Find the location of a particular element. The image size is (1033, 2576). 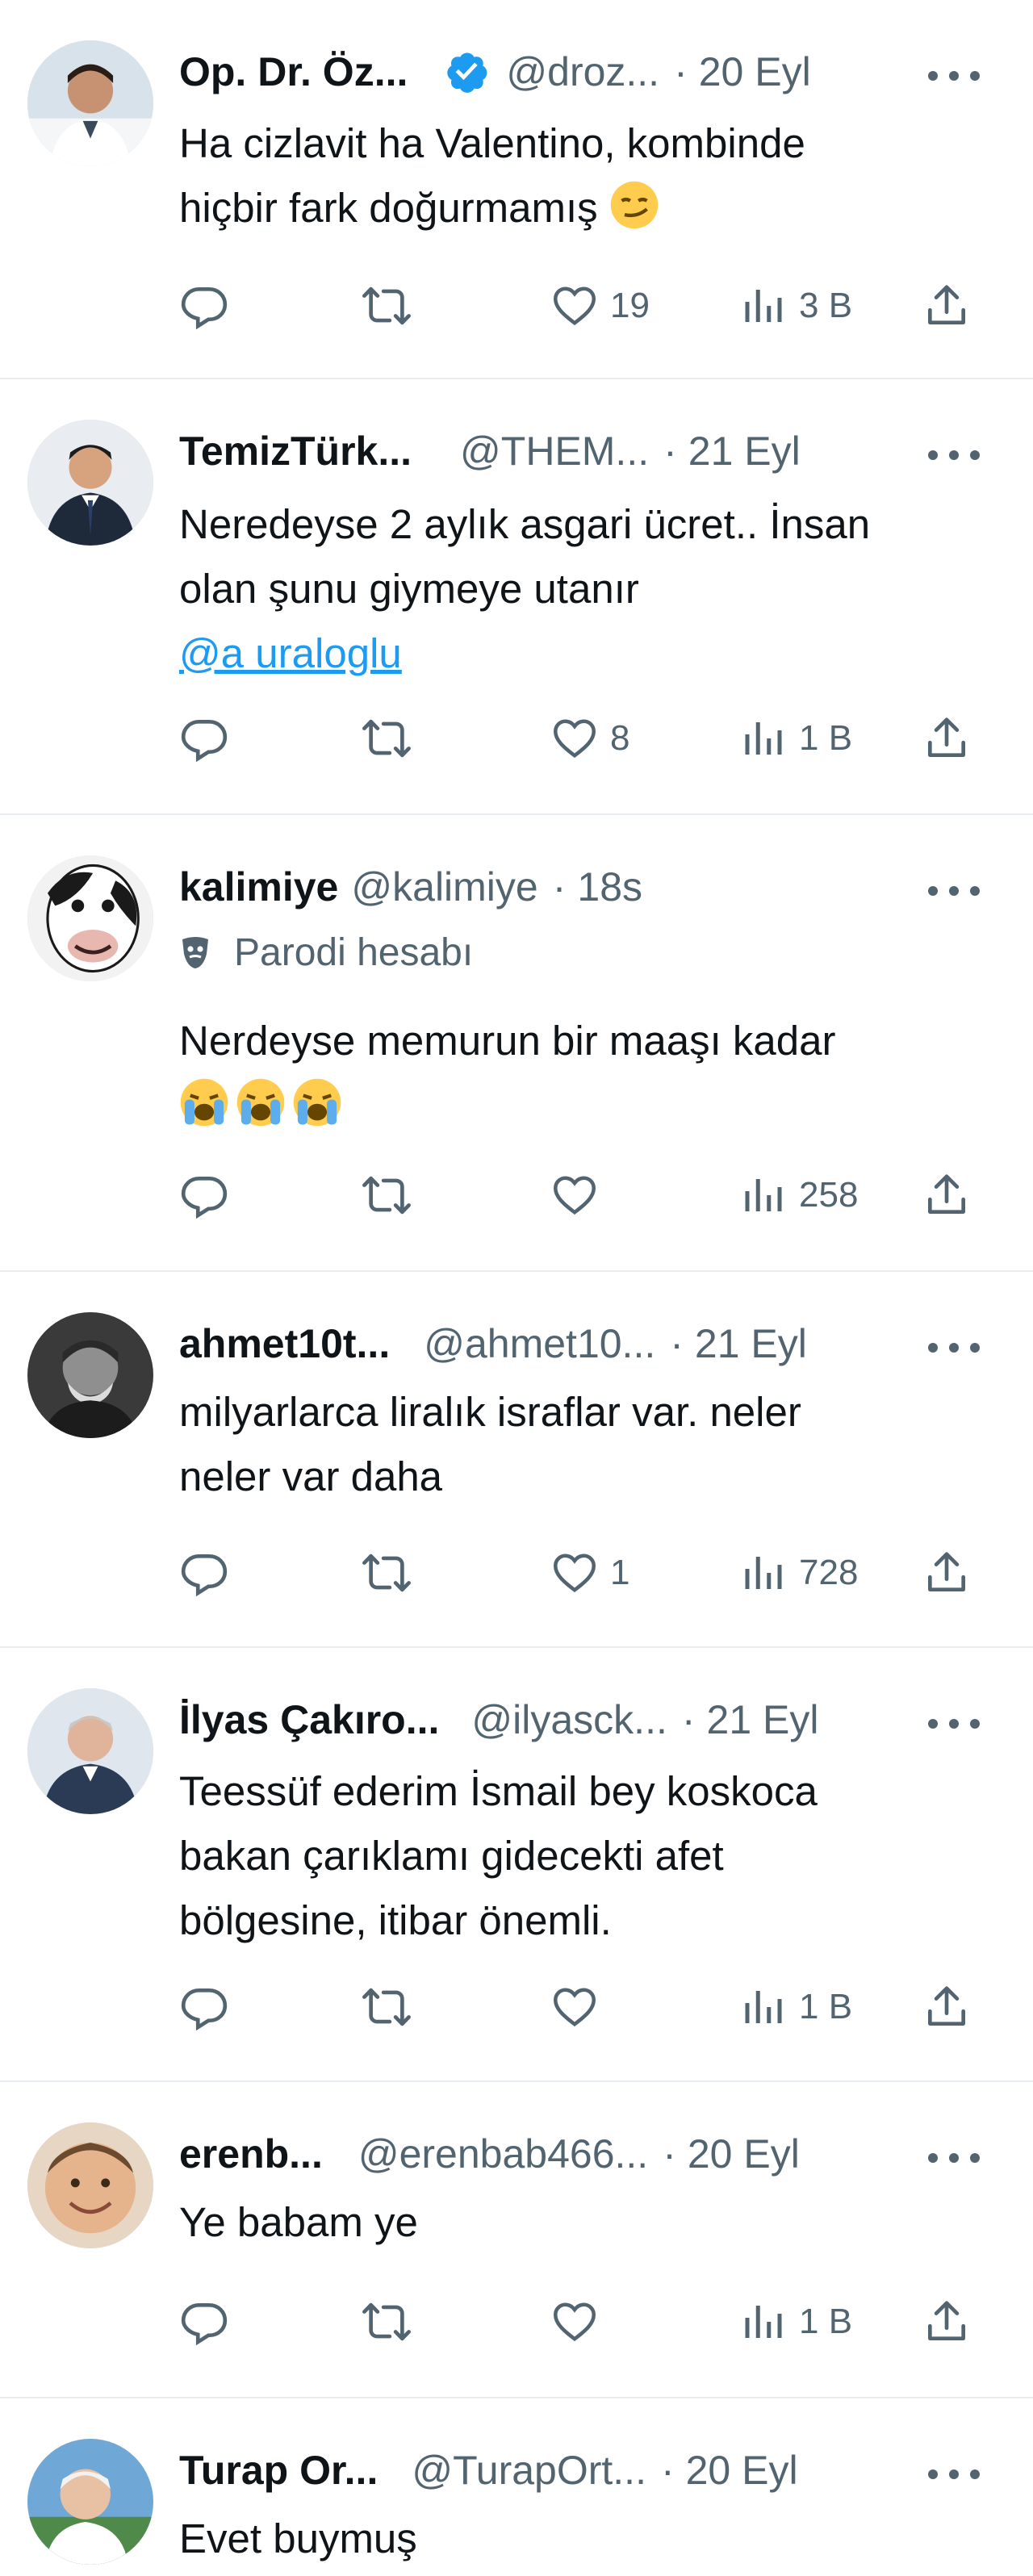

views-chart-icon is located at coordinates (763, 1195).